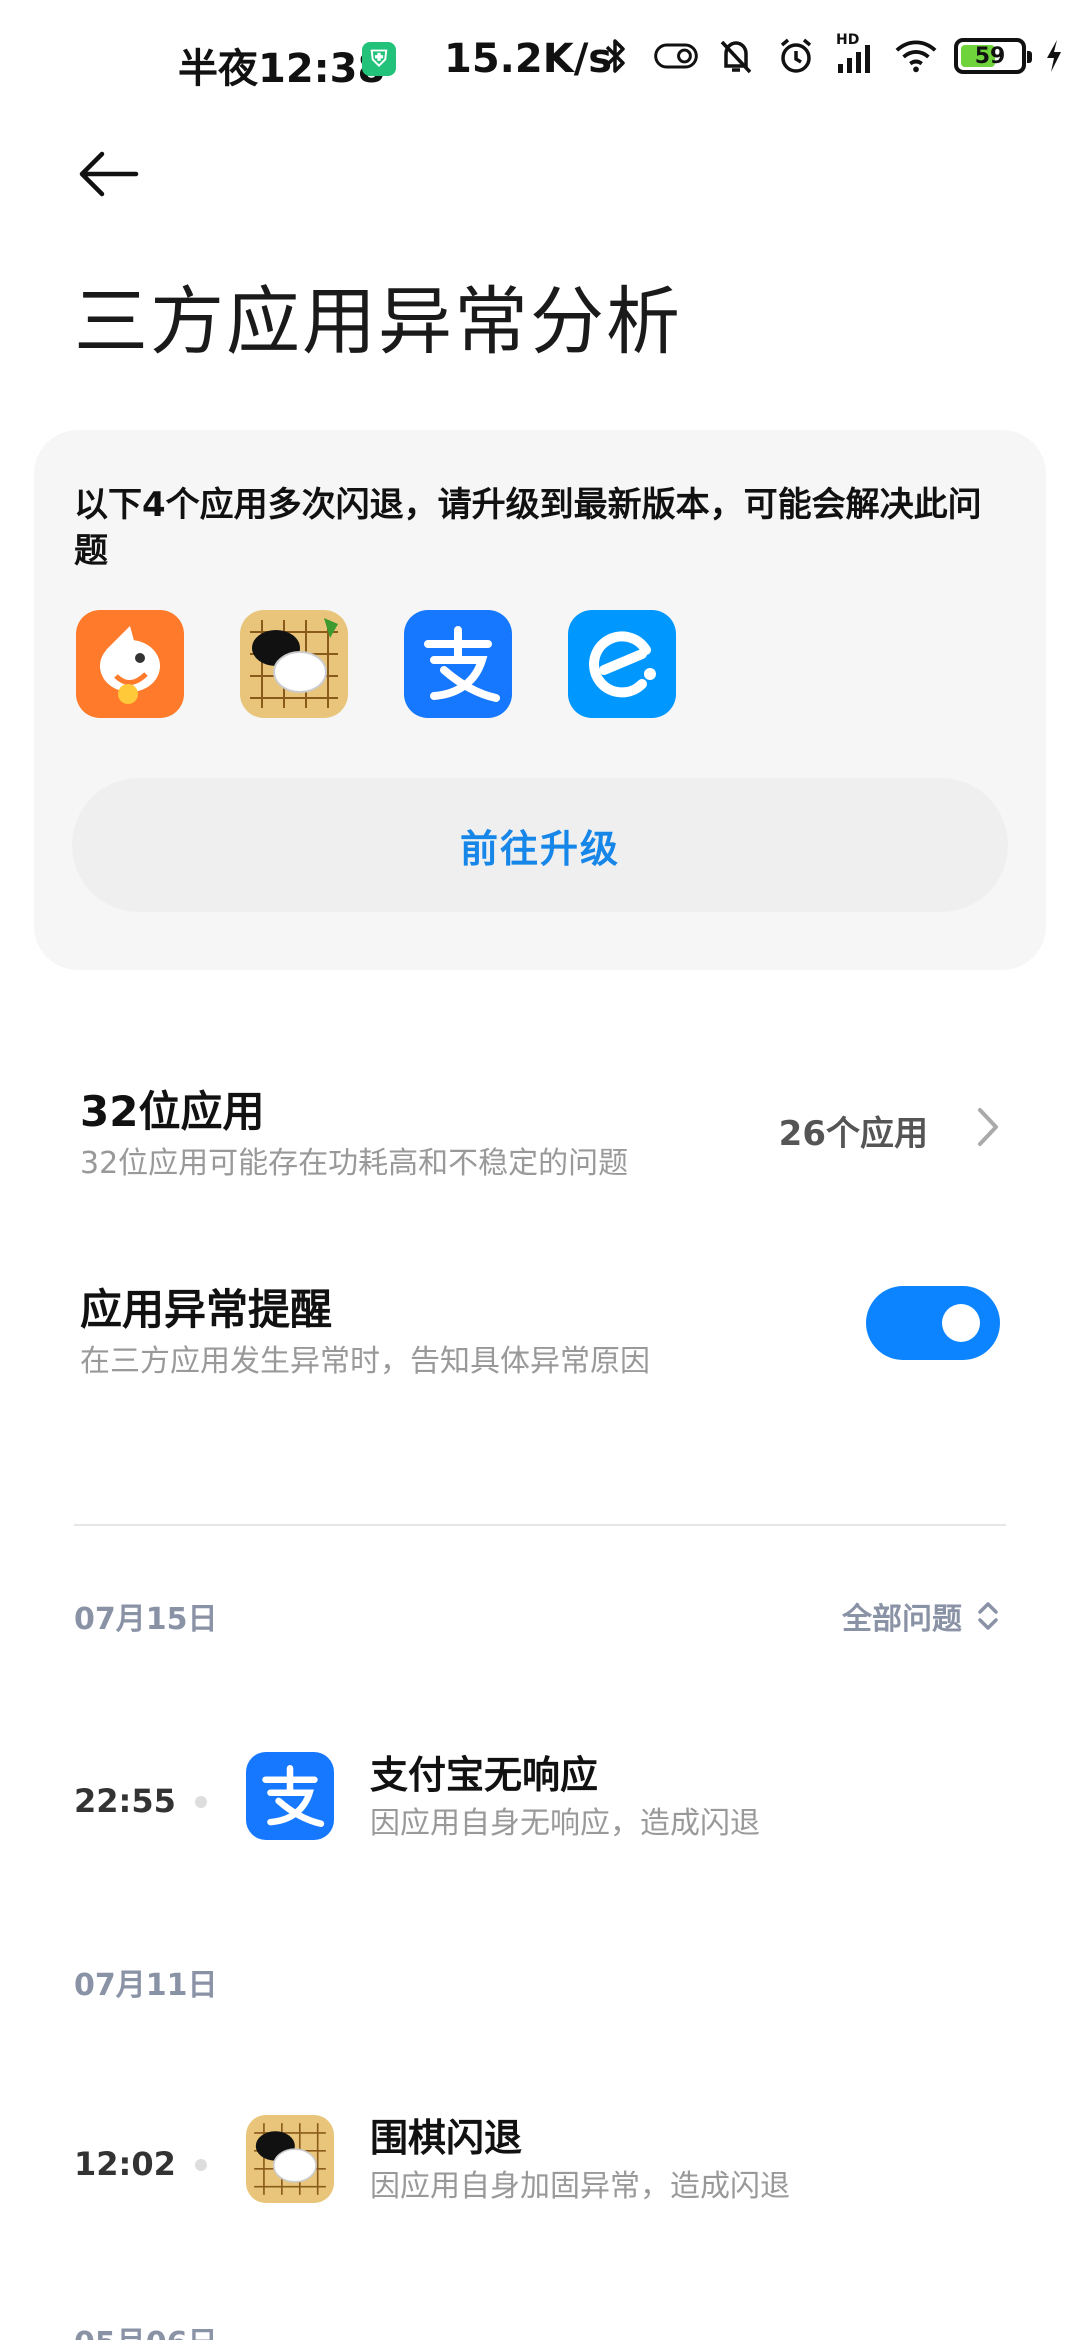  I want to click on bluetooth-icon, so click(616, 56).